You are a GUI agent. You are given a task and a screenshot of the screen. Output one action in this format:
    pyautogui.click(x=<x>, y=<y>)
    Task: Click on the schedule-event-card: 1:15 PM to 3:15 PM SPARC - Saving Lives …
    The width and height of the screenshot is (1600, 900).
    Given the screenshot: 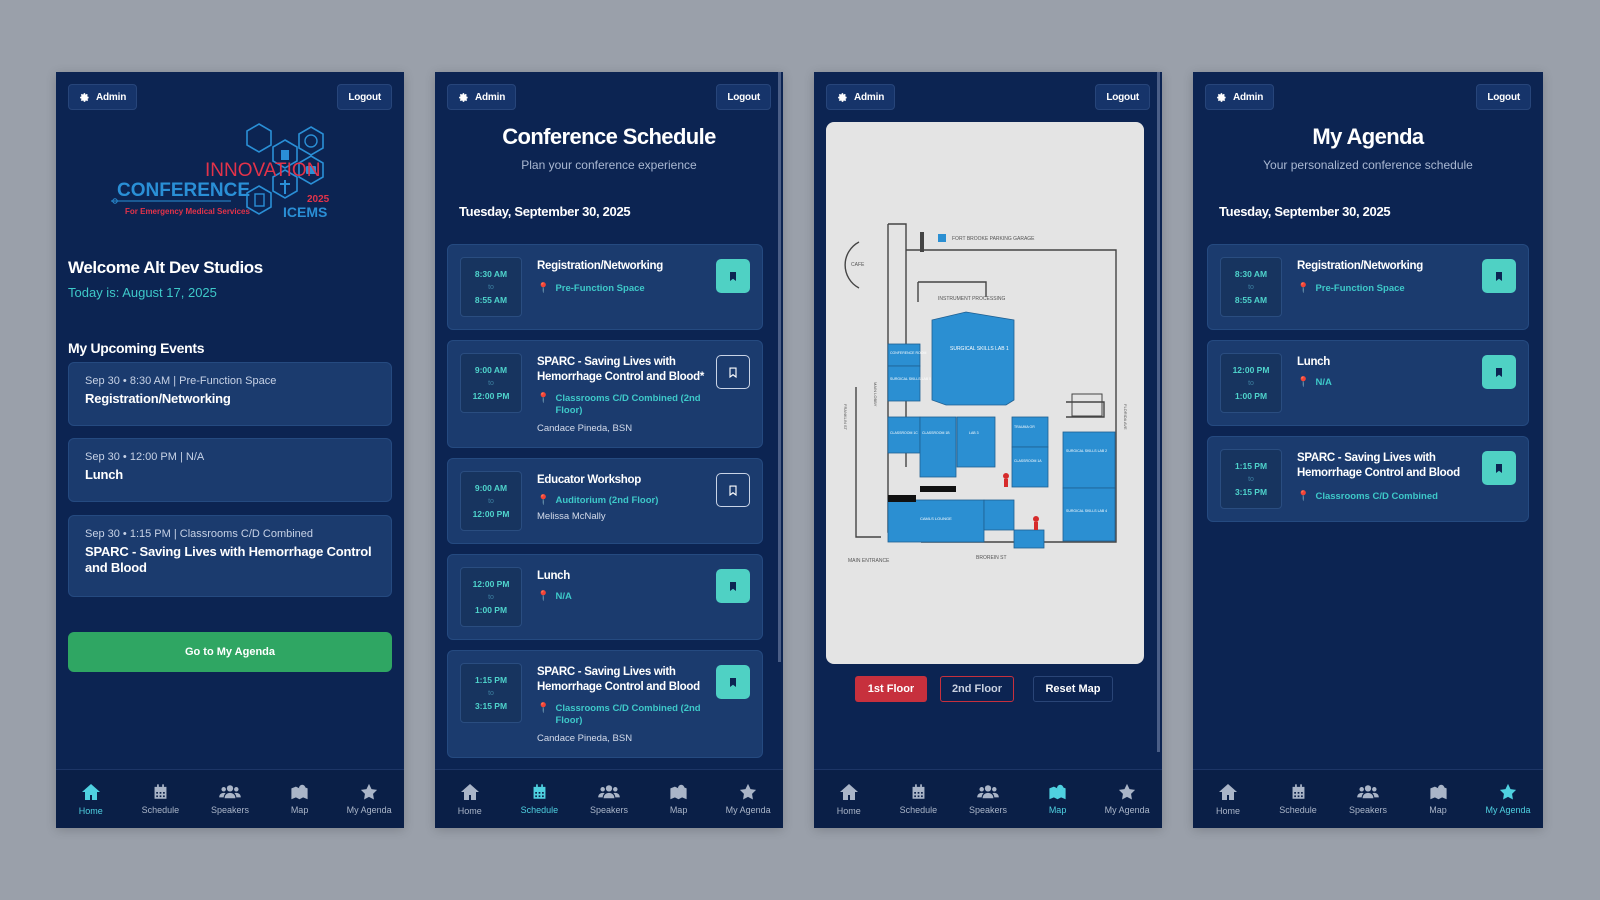 What is the action you would take?
    pyautogui.click(x=605, y=704)
    